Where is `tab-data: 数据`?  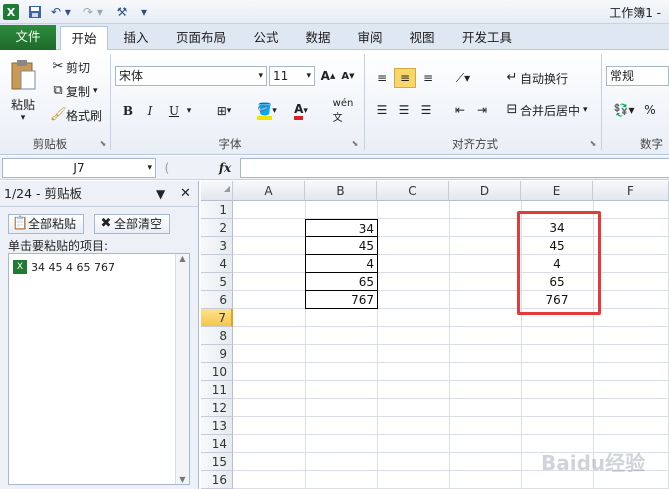 tab-data: 数据 is located at coordinates (318, 38).